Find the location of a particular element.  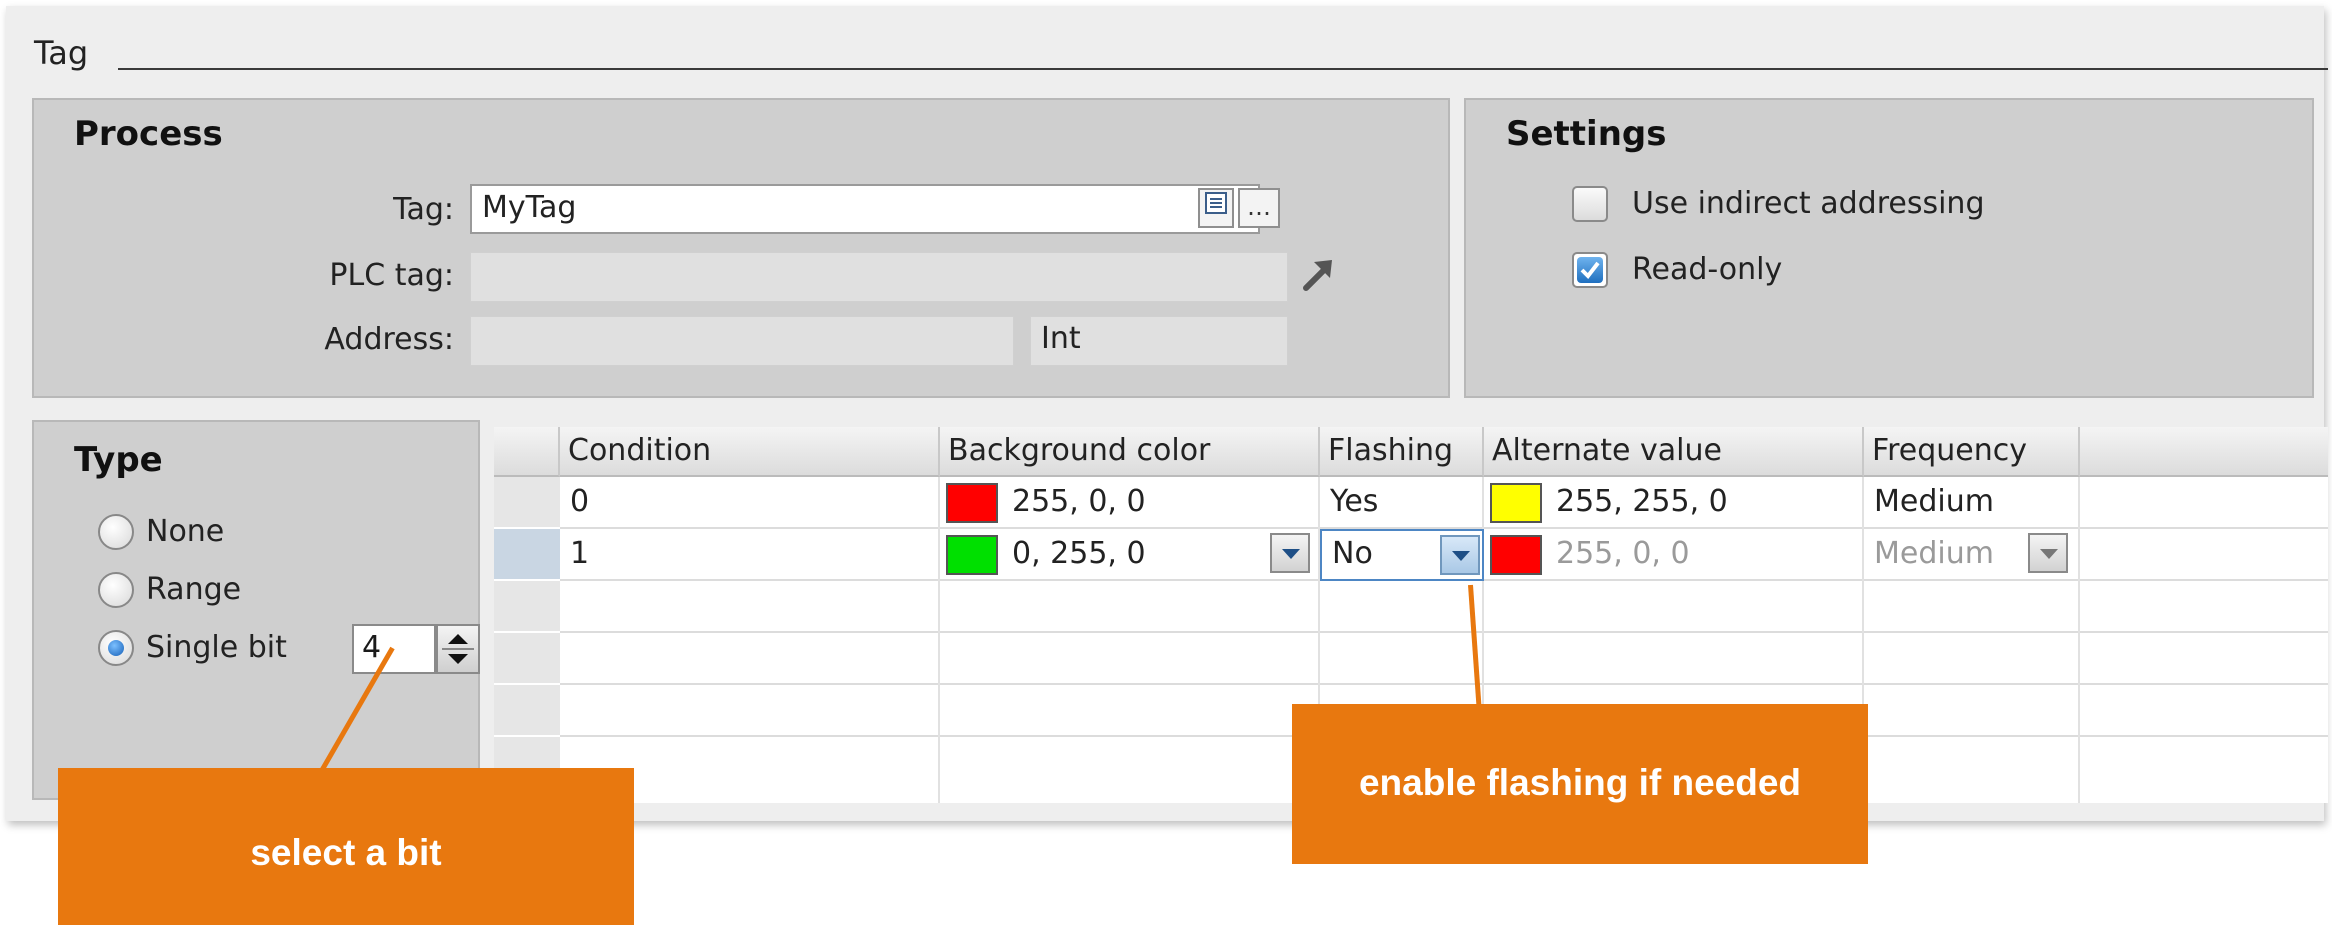

row0-frequency: Medium is located at coordinates (1929, 502).